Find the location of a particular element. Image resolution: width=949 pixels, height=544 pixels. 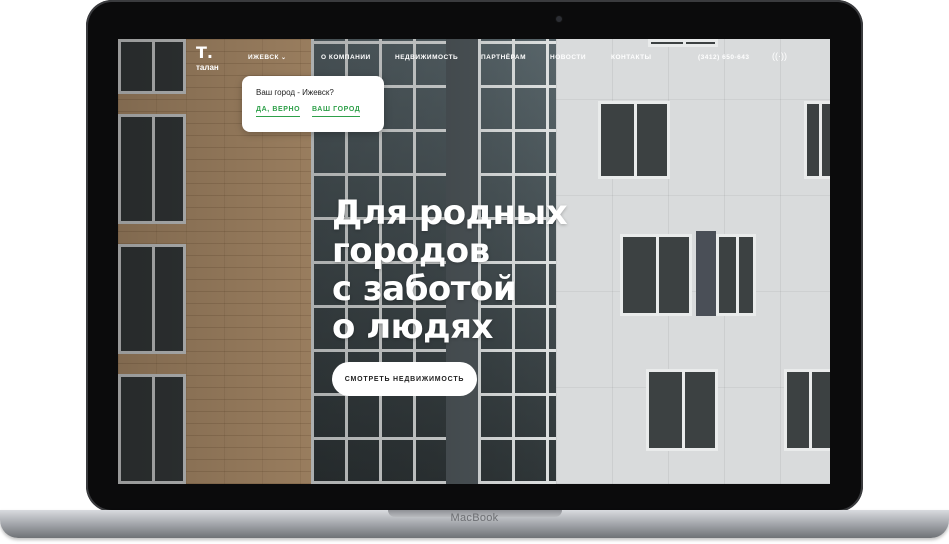

phone-number: (3412) 650-643 is located at coordinates (723, 57).